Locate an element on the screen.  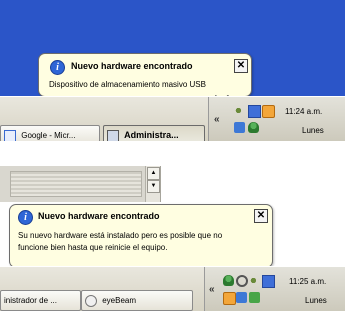
taskbar-button-label: eyeBeam is located at coordinates (119, 300).